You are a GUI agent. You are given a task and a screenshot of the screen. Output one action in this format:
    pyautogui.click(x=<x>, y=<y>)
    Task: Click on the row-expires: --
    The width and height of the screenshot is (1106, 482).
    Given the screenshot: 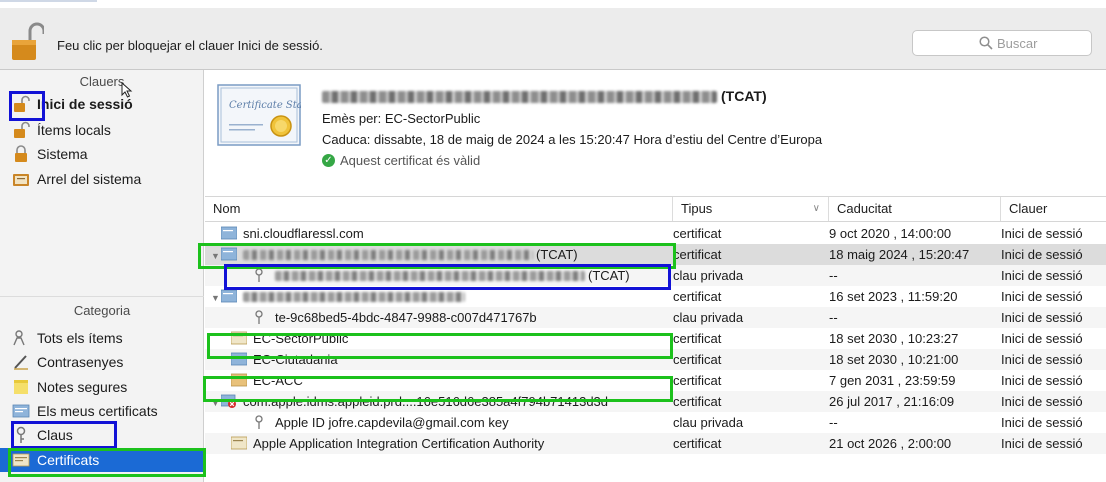 What is the action you would take?
    pyautogui.click(x=833, y=275)
    